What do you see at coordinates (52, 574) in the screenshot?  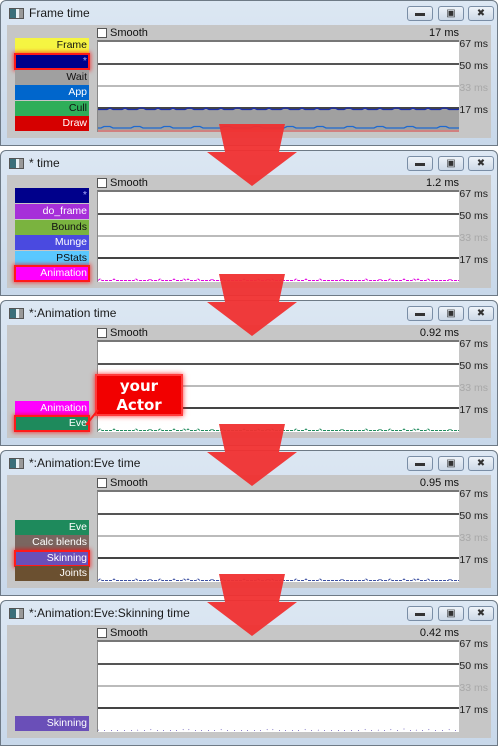 I see `collector-label: Joints` at bounding box center [52, 574].